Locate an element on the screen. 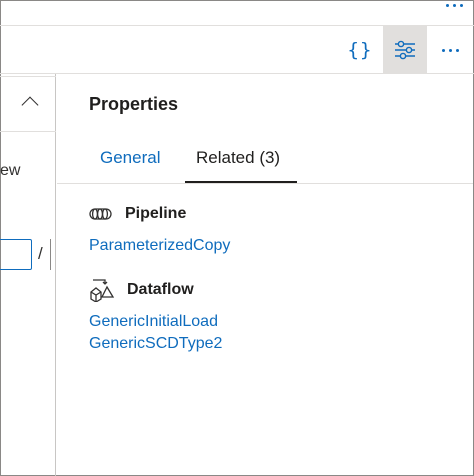 Image resolution: width=474 pixels, height=476 pixels. properties-toggle-button is located at coordinates (405, 50).